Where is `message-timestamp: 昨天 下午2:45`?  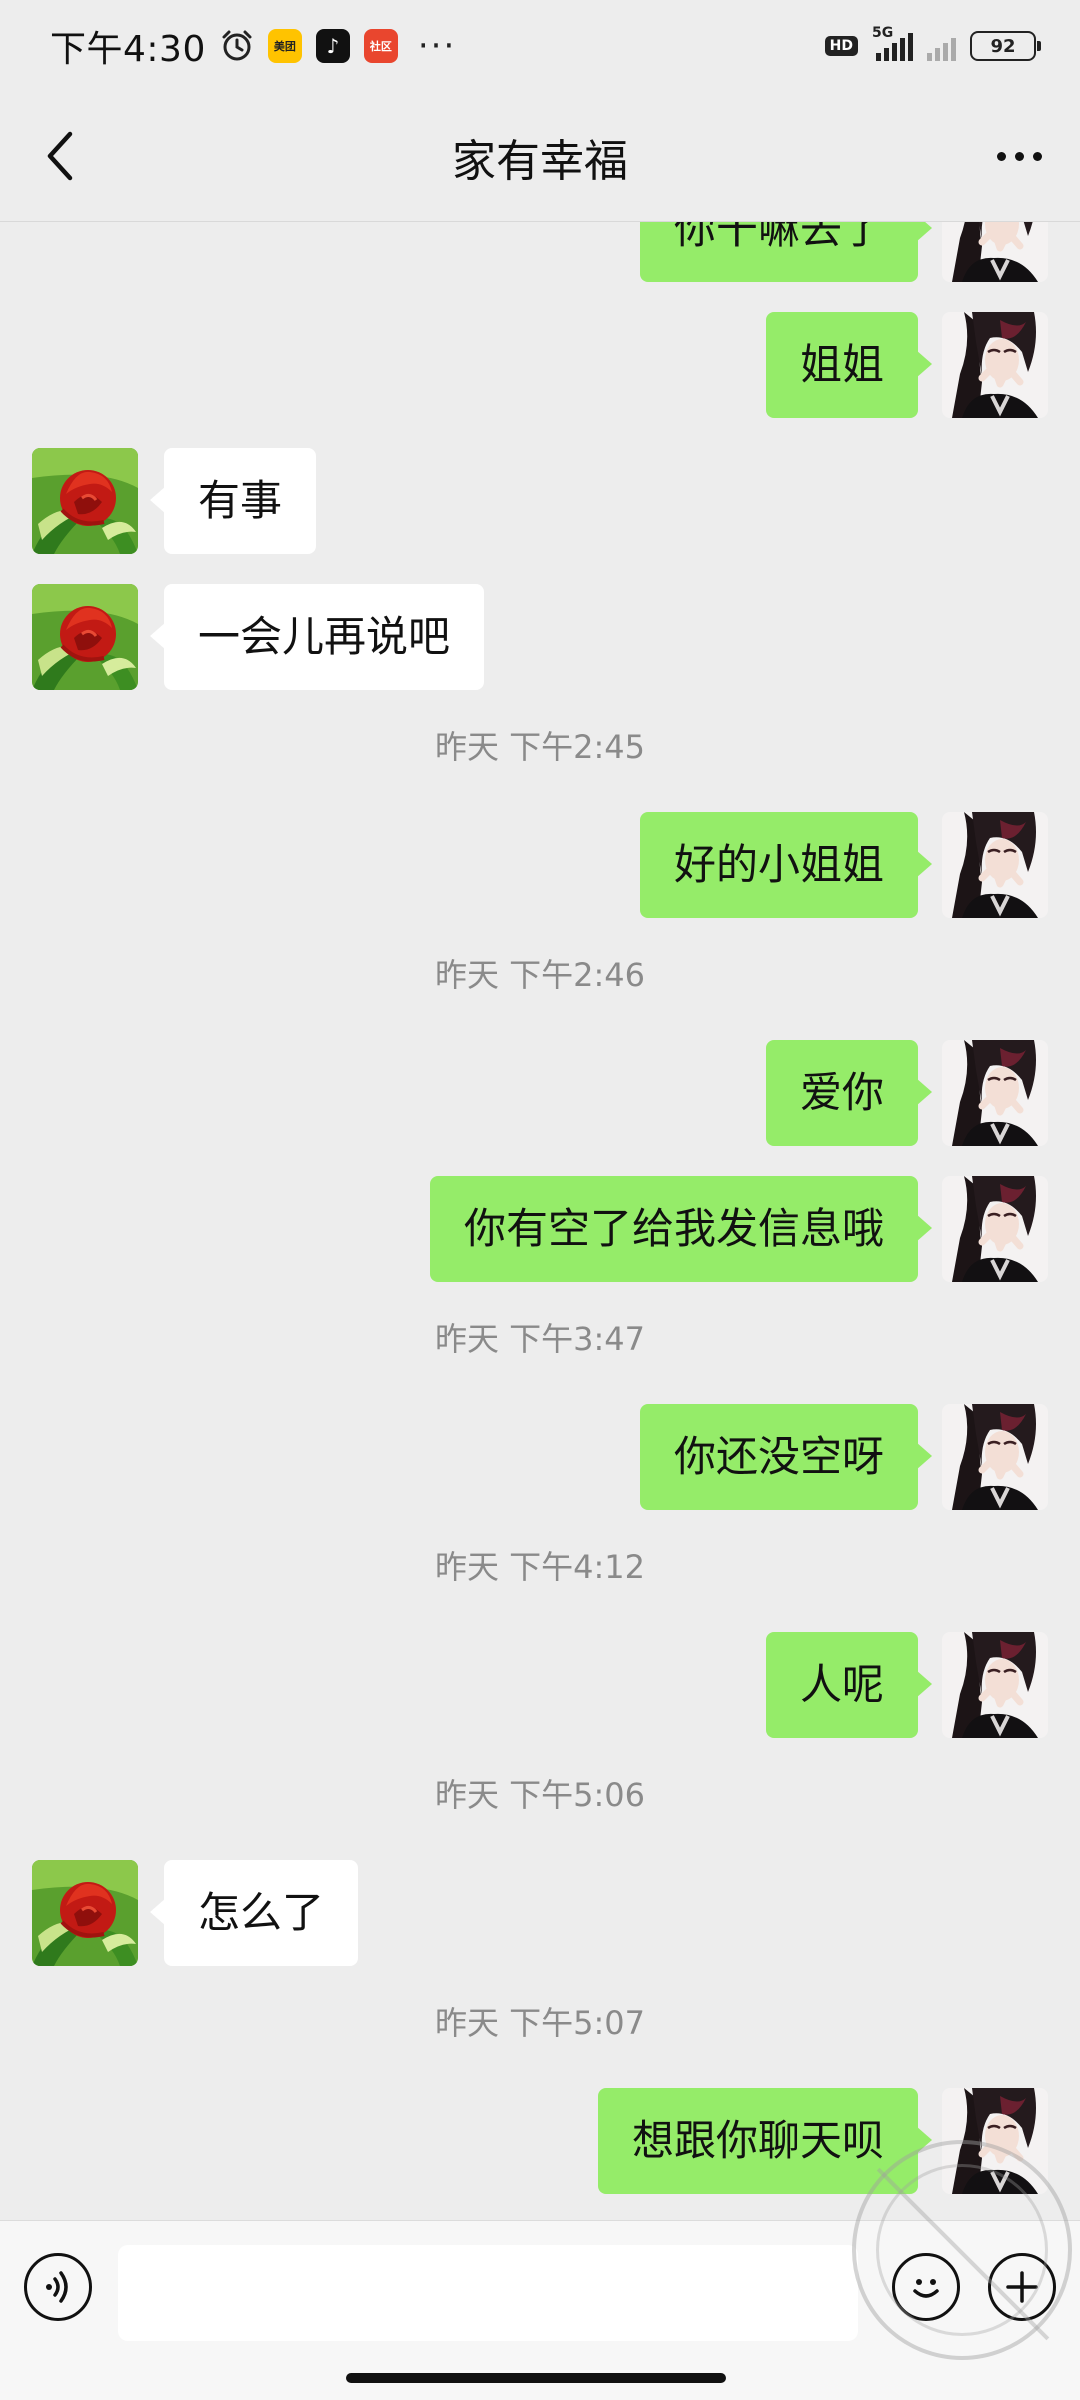 message-timestamp: 昨天 下午2:45 is located at coordinates (540, 747).